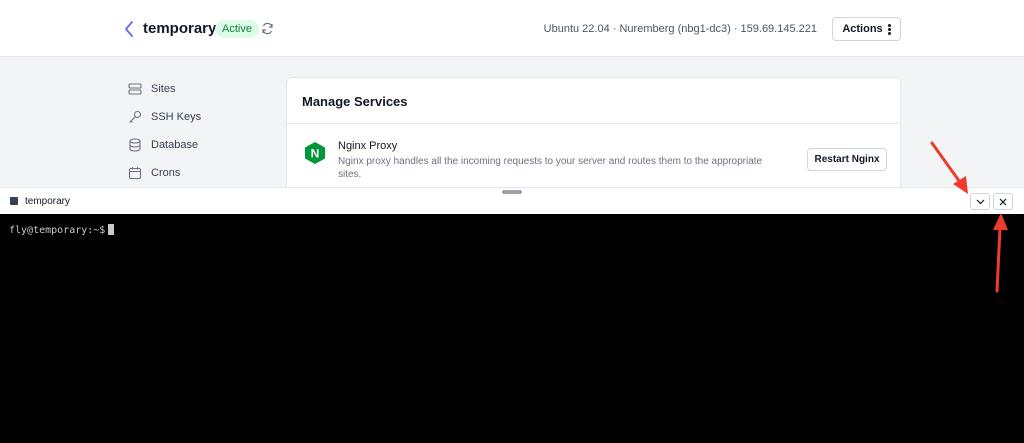  I want to click on sidebar-item-database: Database, so click(163, 145).